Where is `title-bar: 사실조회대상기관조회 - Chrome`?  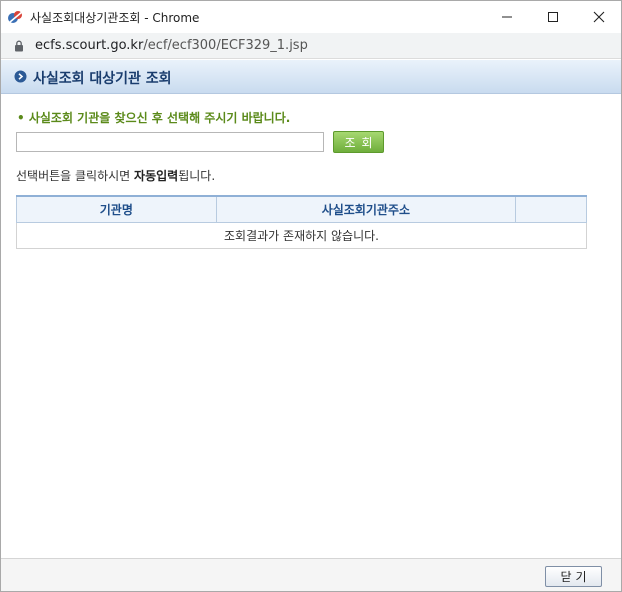 title-bar: 사실조회대상기관조회 - Chrome is located at coordinates (311, 17).